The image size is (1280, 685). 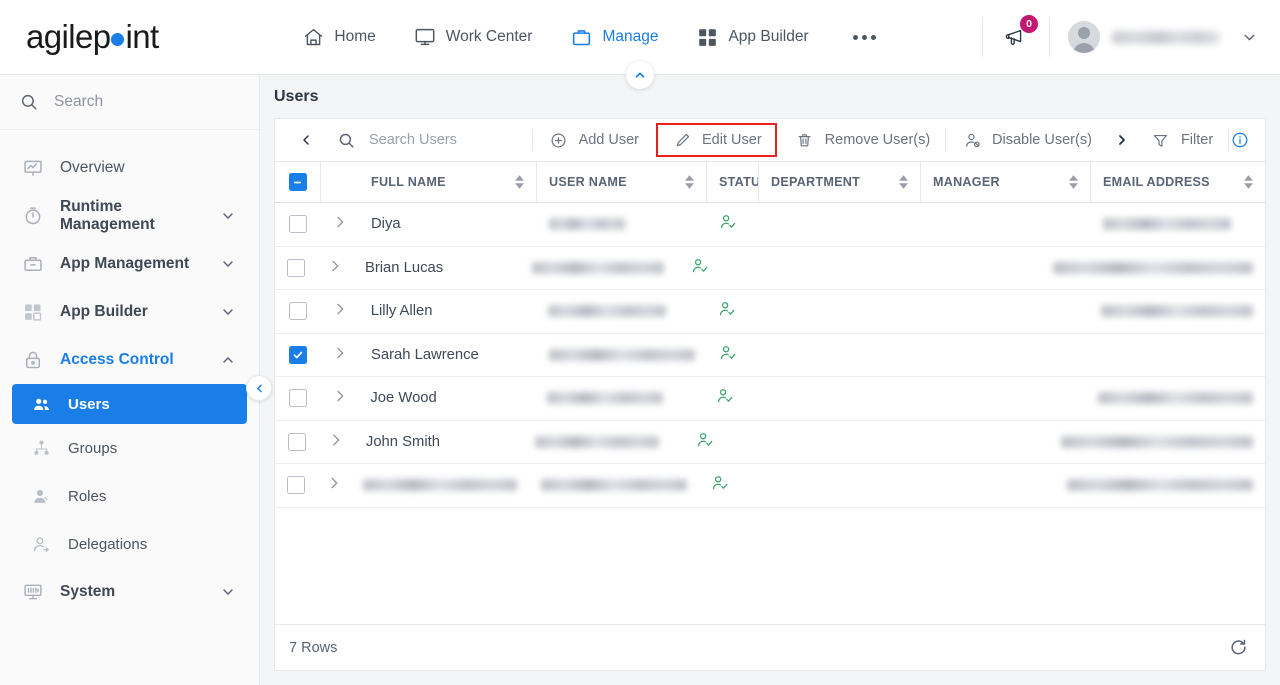 I want to click on logo-text: agilep int, so click(x=92, y=37).